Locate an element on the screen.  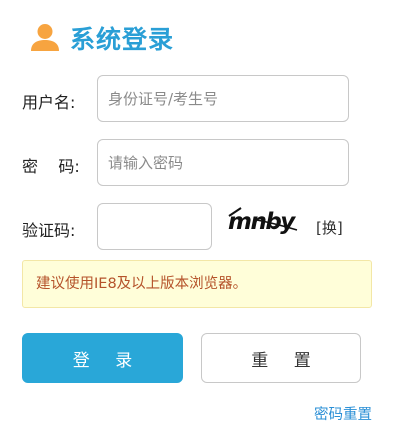
login-button: 登 录 is located at coordinates (102, 358).